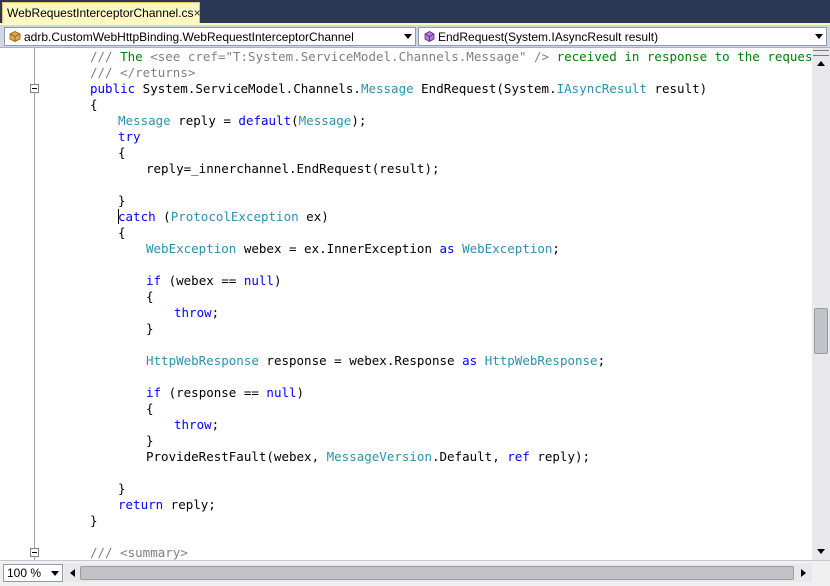  Describe the element at coordinates (242, 121) in the screenshot. I see `code-line: Message reply = default(Message);` at that location.